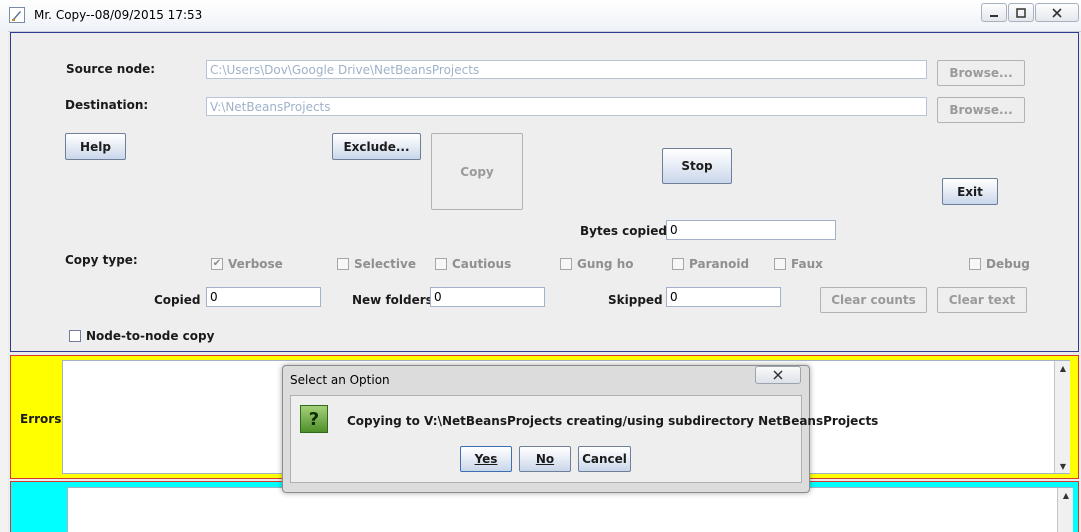  What do you see at coordinates (1021, 12) in the screenshot?
I see `maximize-icon` at bounding box center [1021, 12].